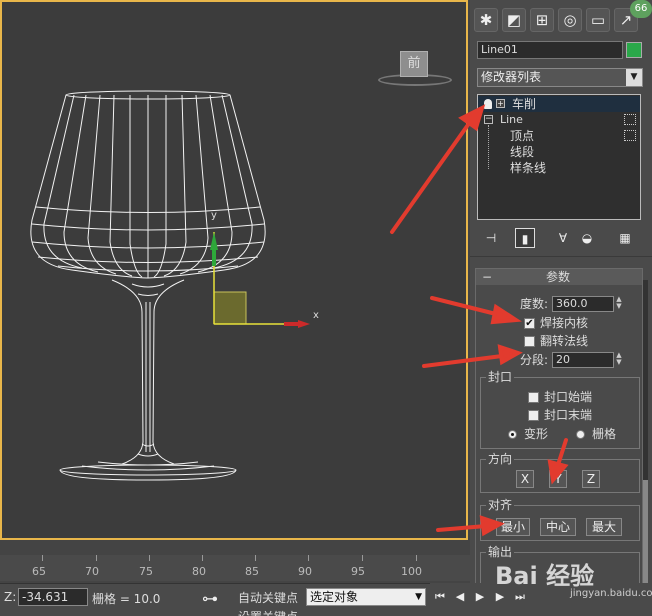 The image size is (652, 616). I want to click on stack-toolbar: ⊣ ▮ ∀ ◒ ▦, so click(560, 238).